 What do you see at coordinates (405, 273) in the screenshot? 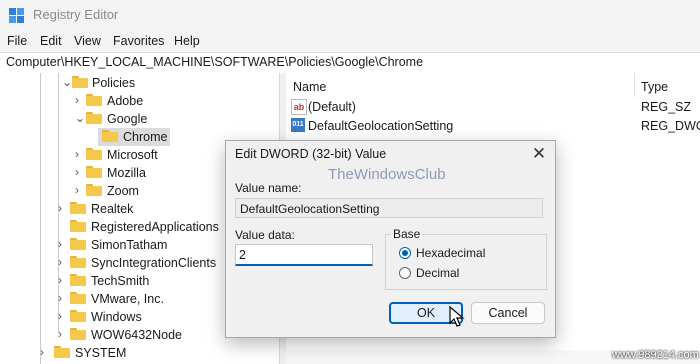
I see `decimal-radio` at bounding box center [405, 273].